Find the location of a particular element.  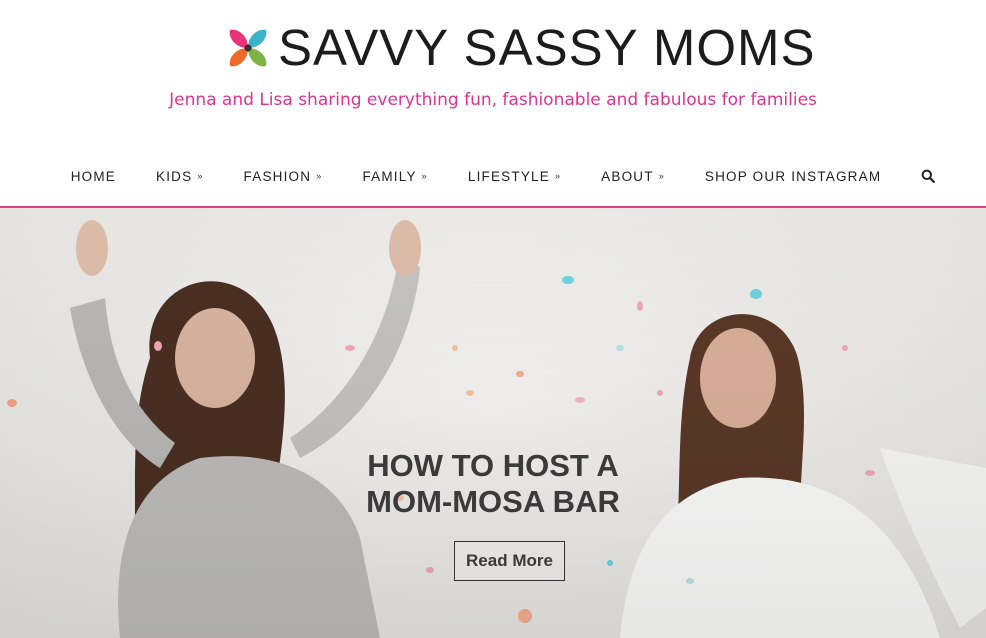

nav-item-label: KIDS is located at coordinates (174, 176).